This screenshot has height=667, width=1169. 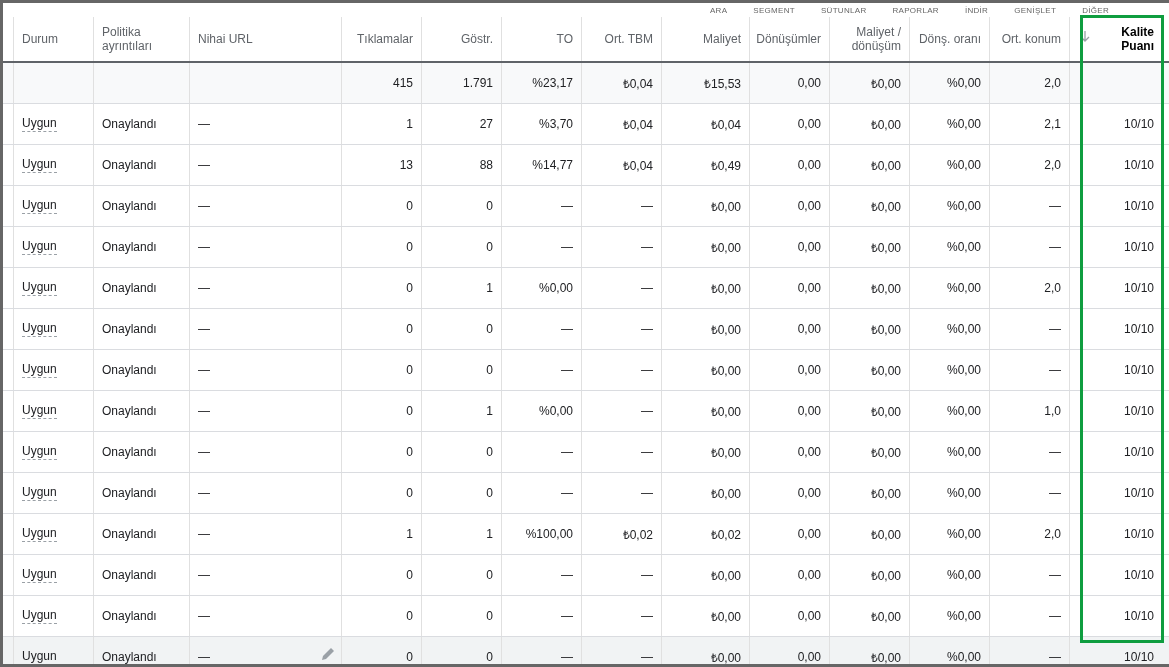 What do you see at coordinates (809, 83) in the screenshot?
I see `total-cell: 0,00` at bounding box center [809, 83].